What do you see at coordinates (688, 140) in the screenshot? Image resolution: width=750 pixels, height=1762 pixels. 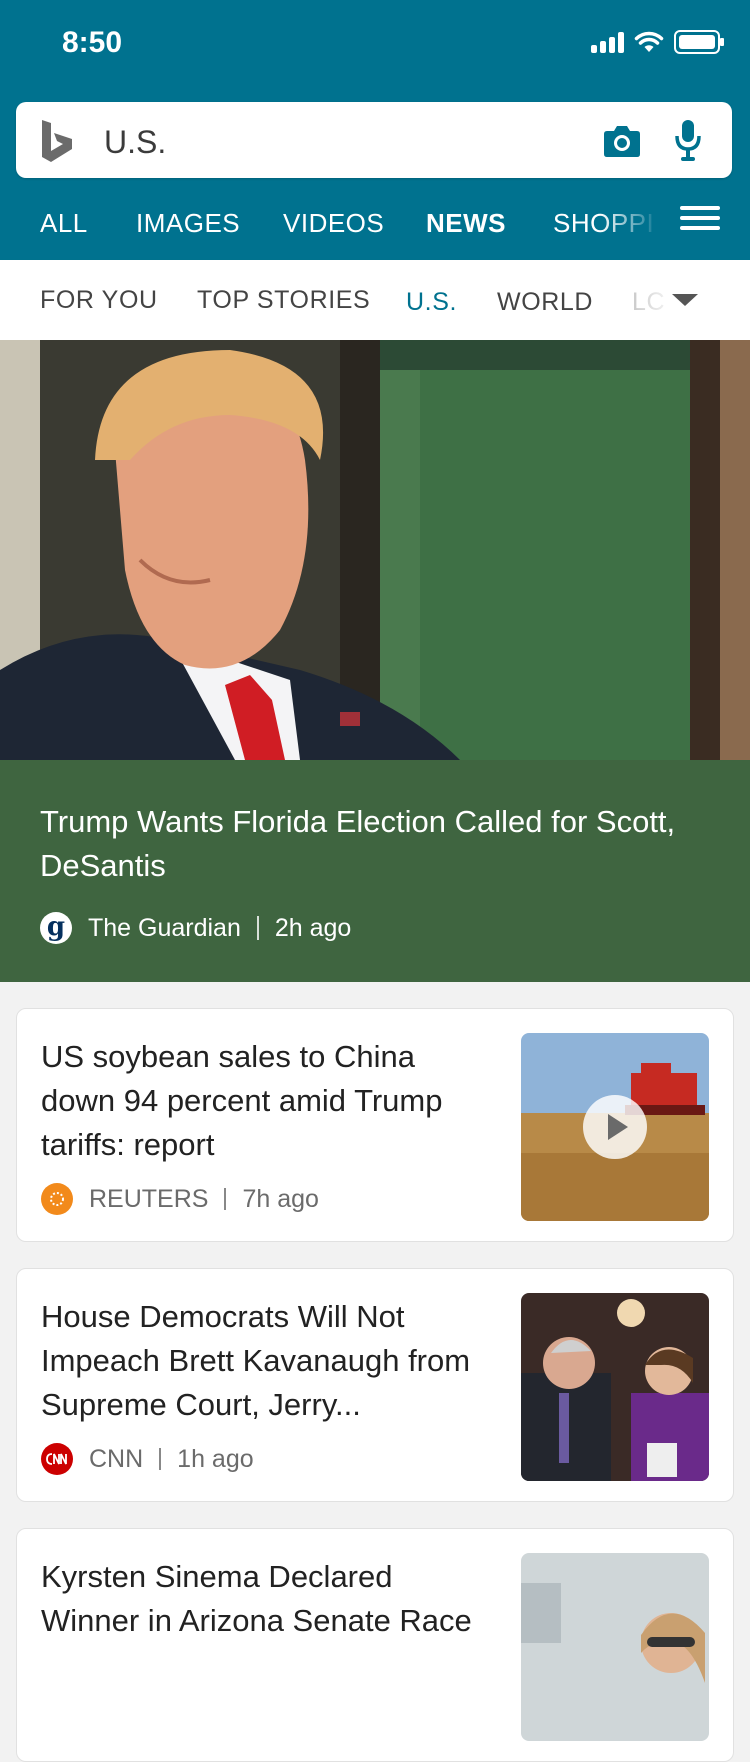 I see `microphone-icon` at bounding box center [688, 140].